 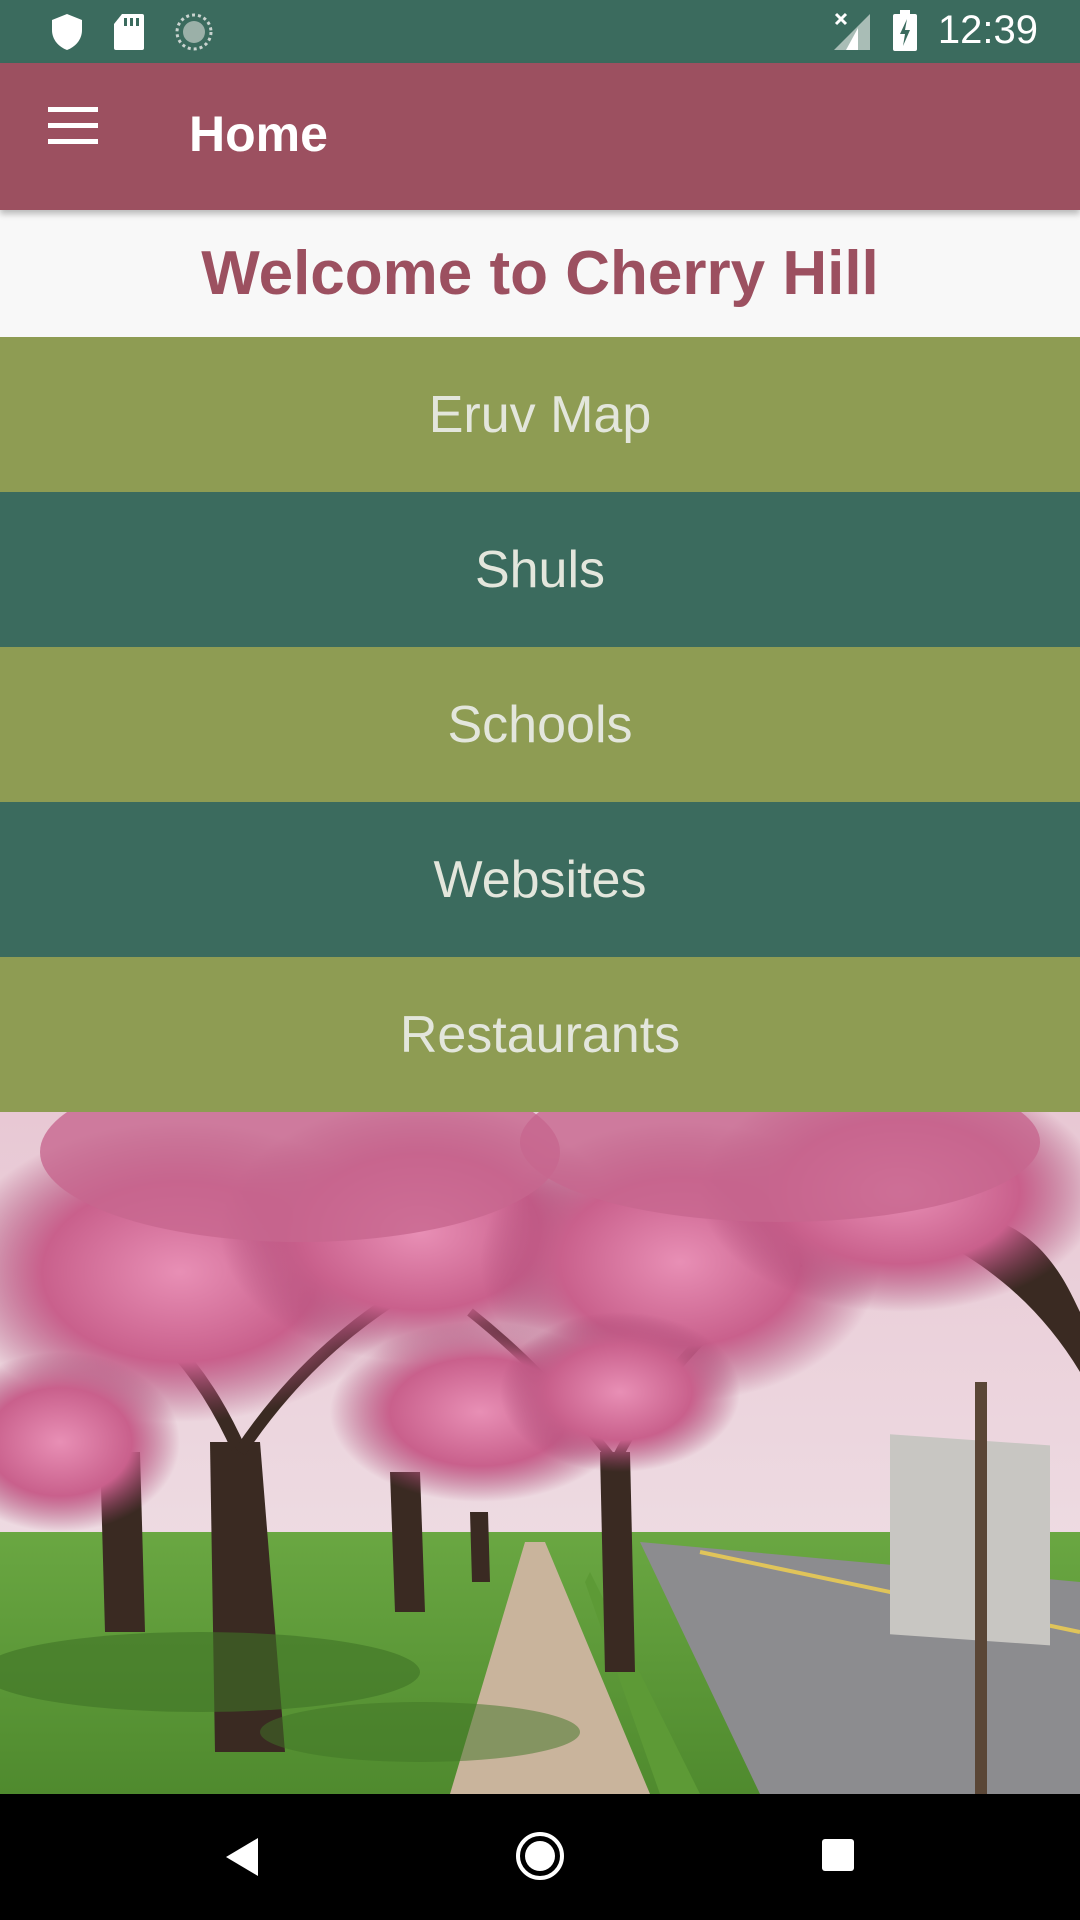 I want to click on system-nav-bar, so click(x=540, y=1857).